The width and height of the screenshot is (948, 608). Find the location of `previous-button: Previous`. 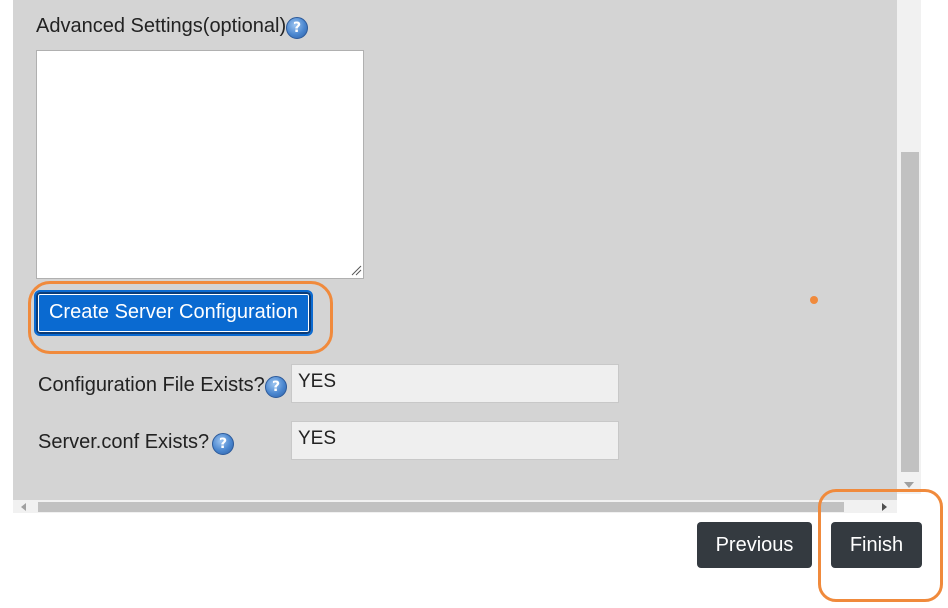

previous-button: Previous is located at coordinates (754, 545).